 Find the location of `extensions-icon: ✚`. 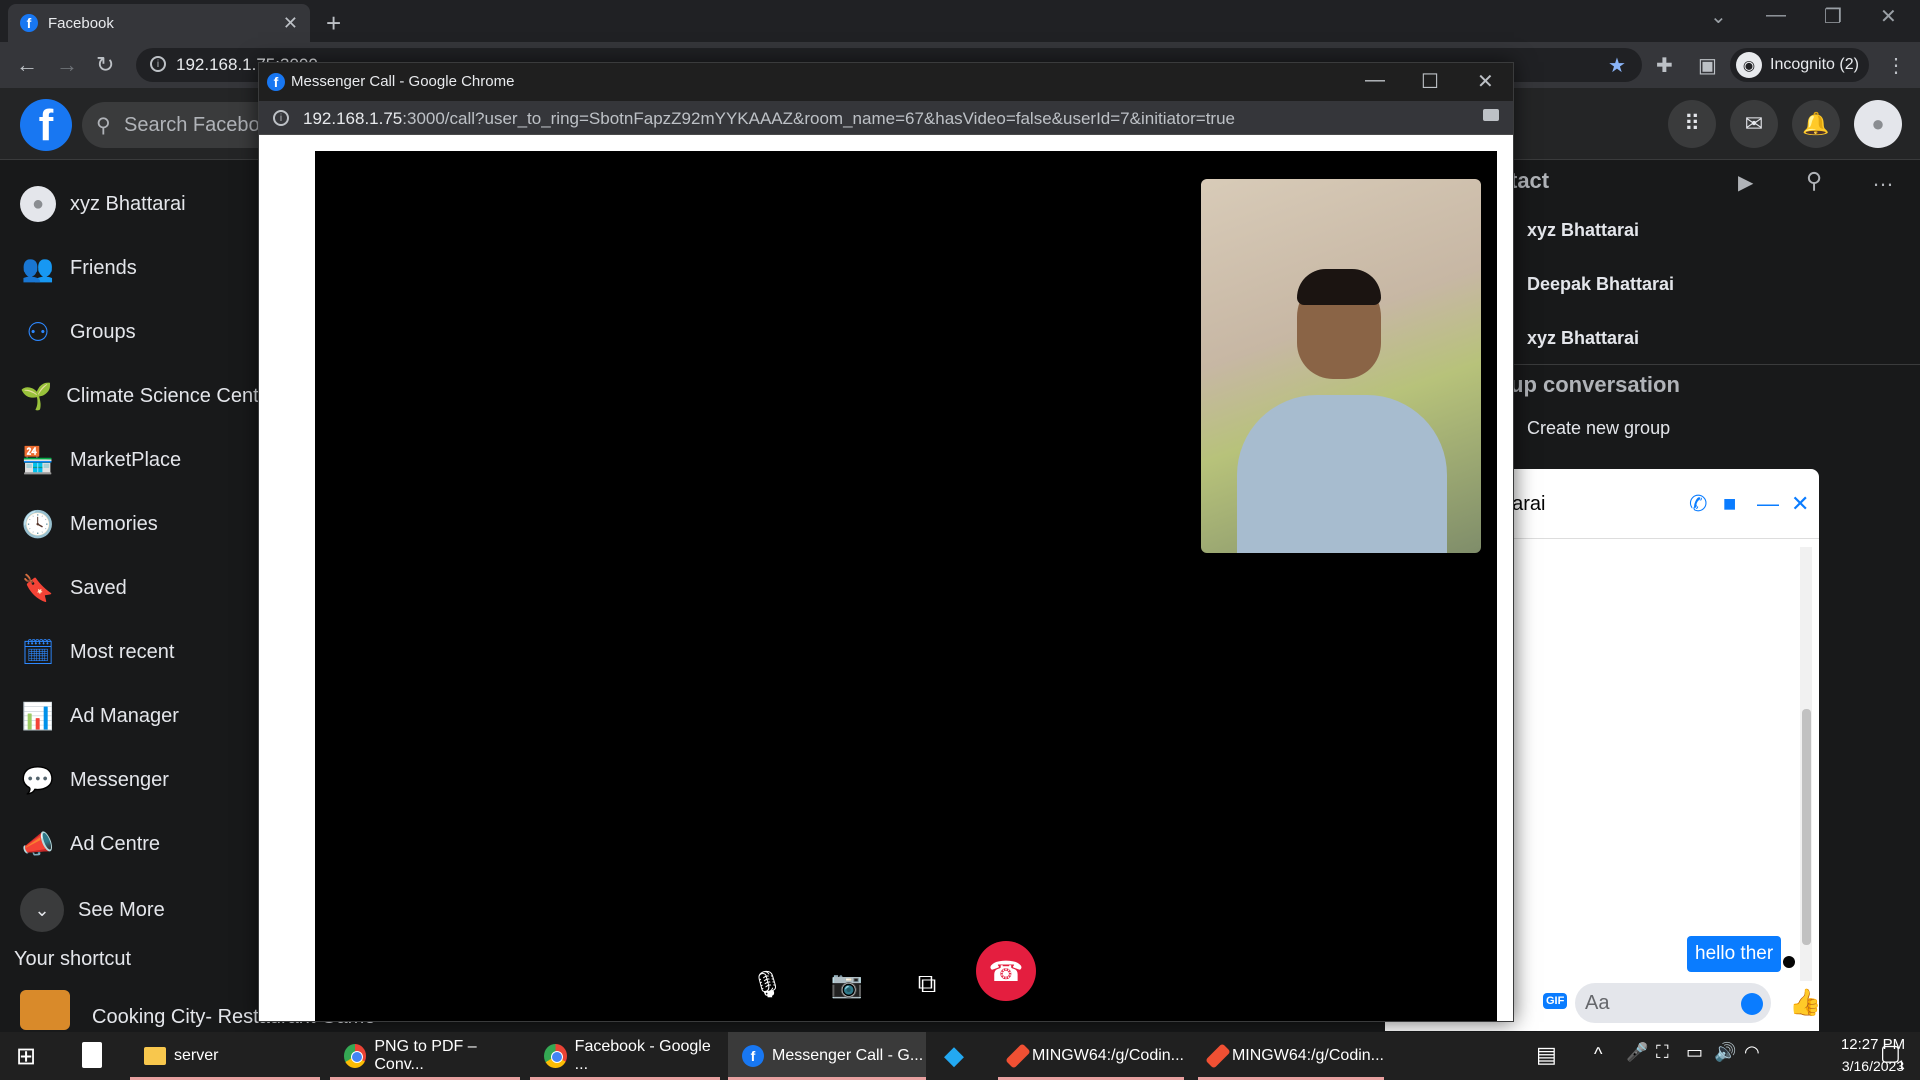

extensions-icon: ✚ is located at coordinates (1664, 65).